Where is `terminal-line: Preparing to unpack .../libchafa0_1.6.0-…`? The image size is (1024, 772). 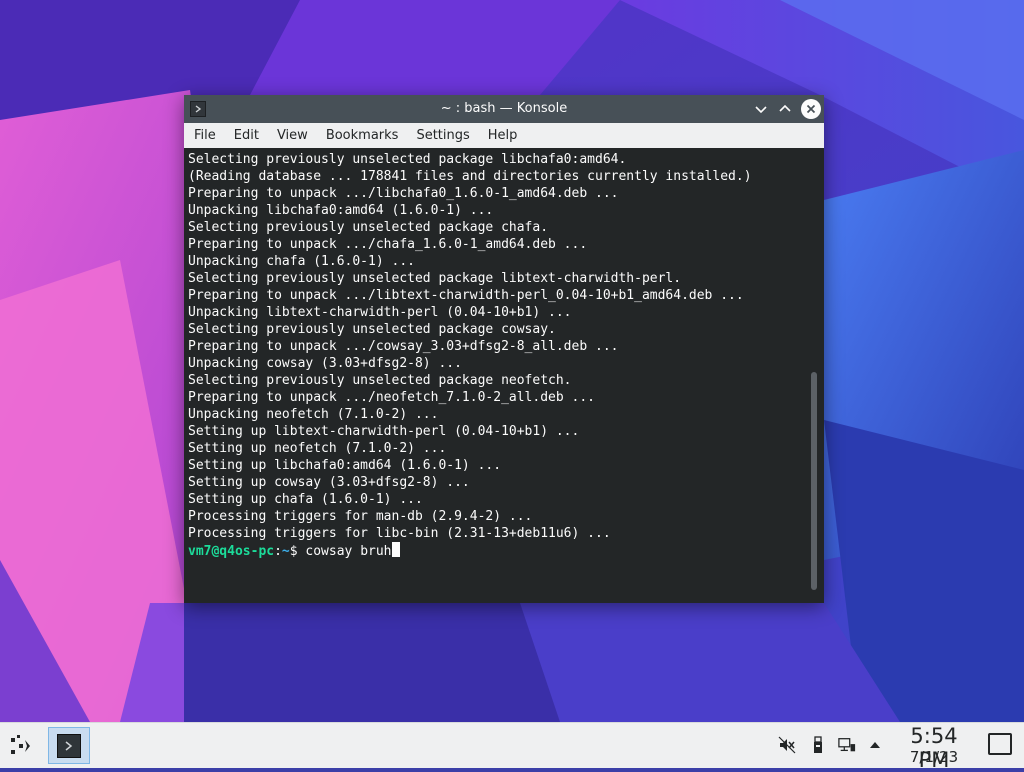
terminal-line: Preparing to unpack .../libchafa0_1.6.0-… is located at coordinates (403, 193).